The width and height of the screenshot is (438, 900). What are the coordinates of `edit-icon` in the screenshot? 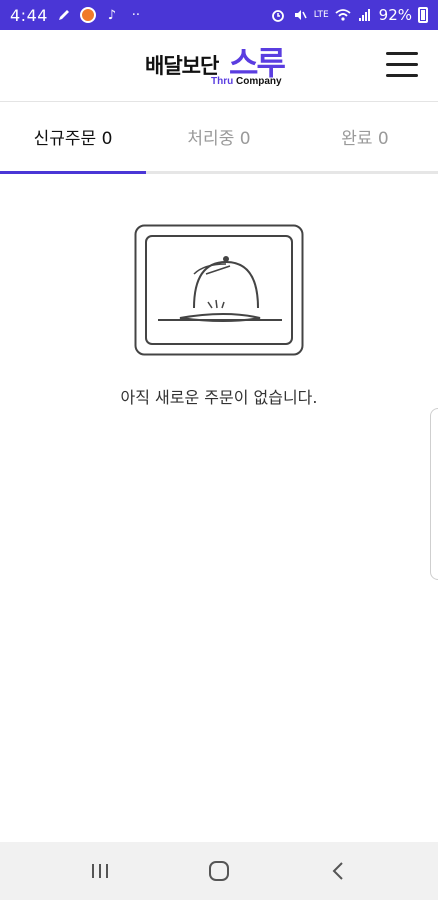 It's located at (64, 15).